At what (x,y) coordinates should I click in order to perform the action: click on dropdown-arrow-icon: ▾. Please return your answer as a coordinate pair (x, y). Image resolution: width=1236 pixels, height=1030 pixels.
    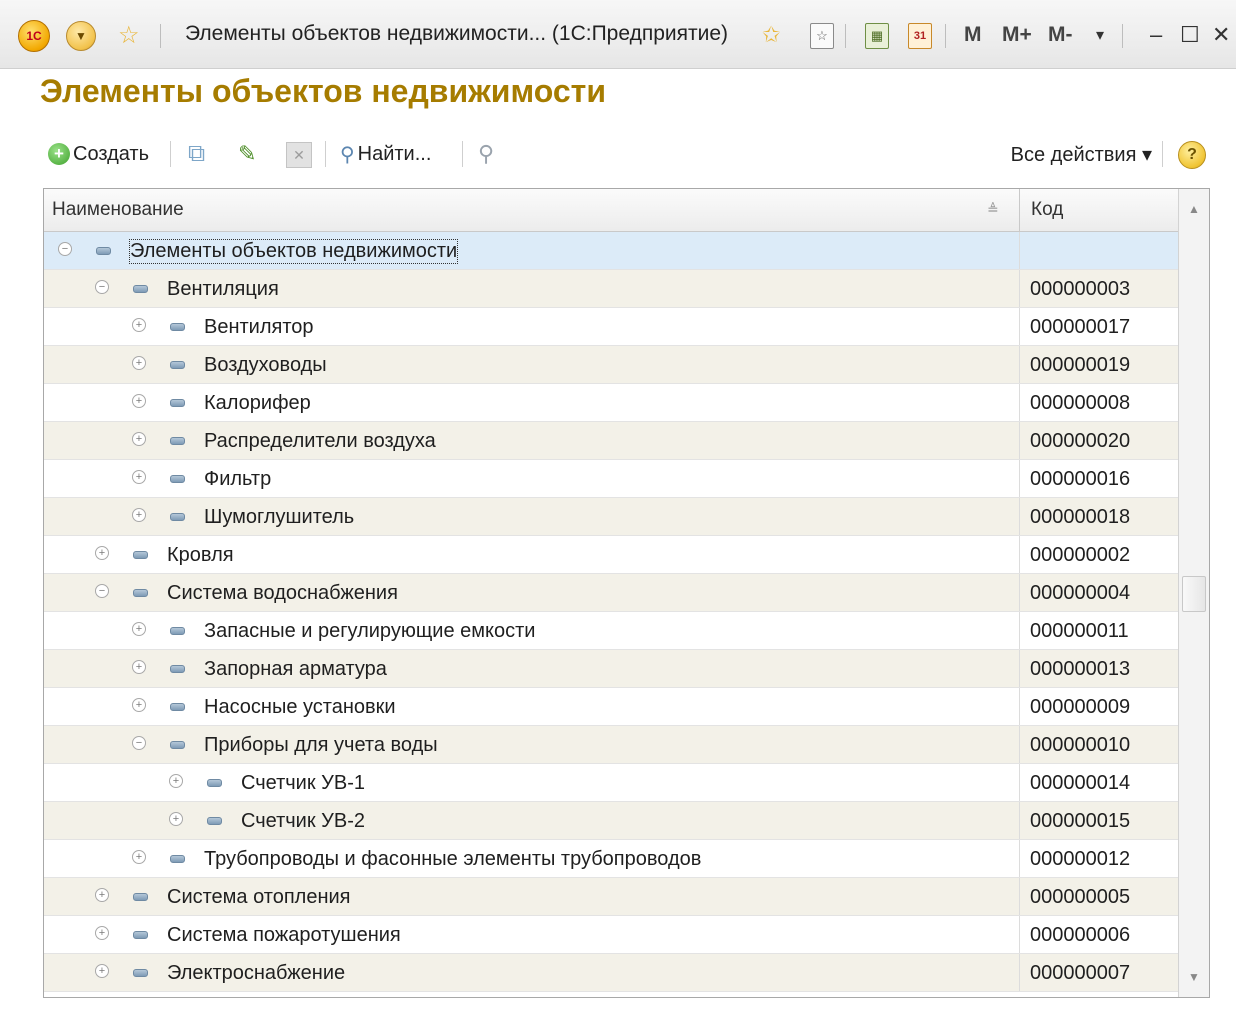
    Looking at the image, I should click on (1100, 35).